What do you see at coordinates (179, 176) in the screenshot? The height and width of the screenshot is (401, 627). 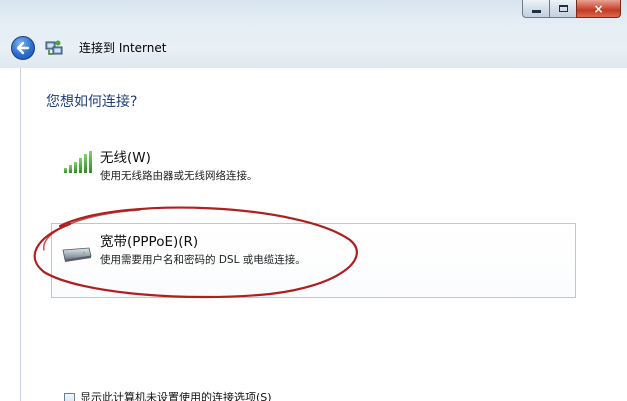 I see `wireless-option-description: 使用无线路由器或无线网络连接。` at bounding box center [179, 176].